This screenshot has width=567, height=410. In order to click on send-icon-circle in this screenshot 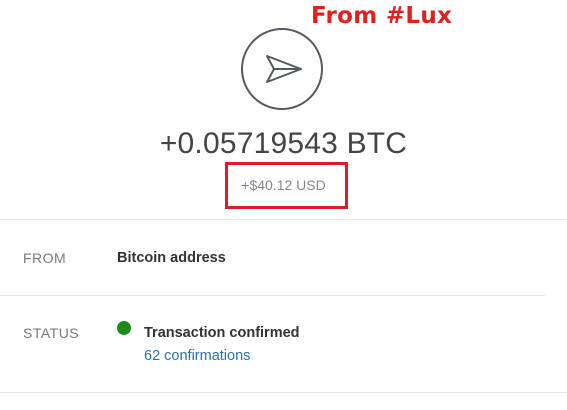, I will do `click(282, 69)`.